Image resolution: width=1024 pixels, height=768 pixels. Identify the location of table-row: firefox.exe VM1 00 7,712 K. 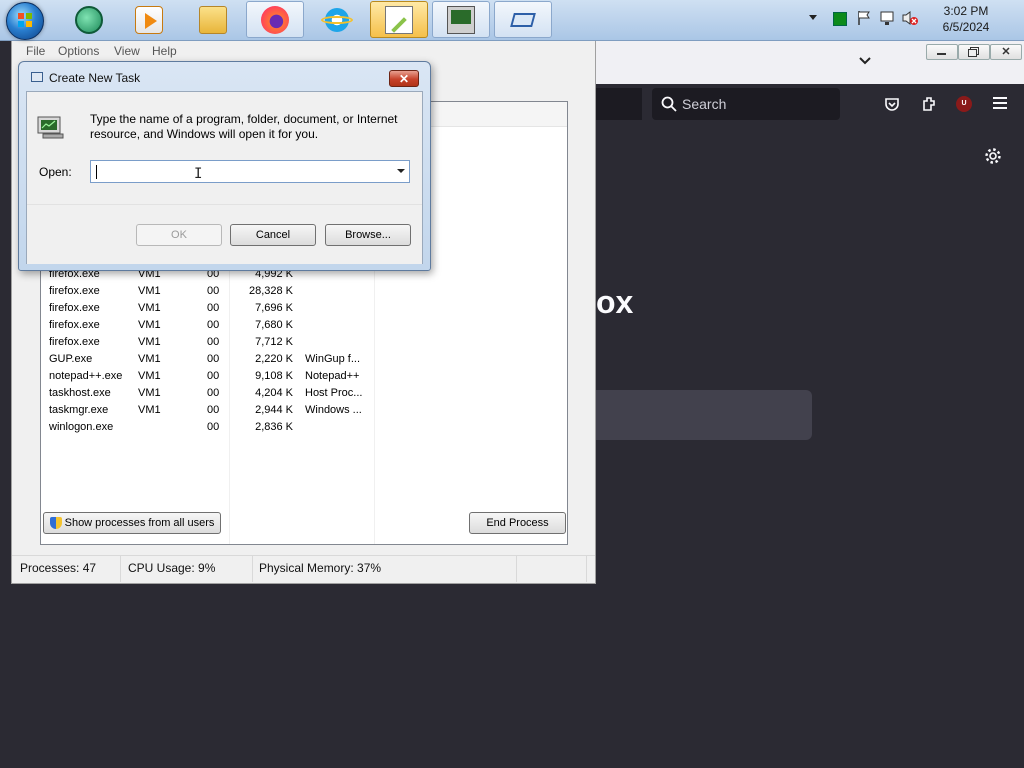
(304, 342).